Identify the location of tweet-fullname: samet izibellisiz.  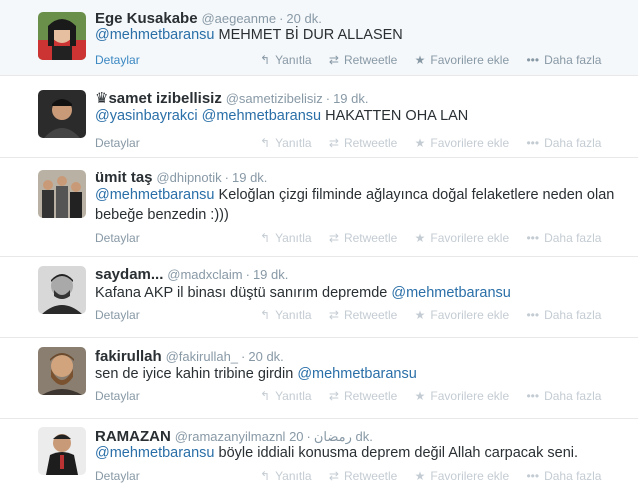
(164, 98).